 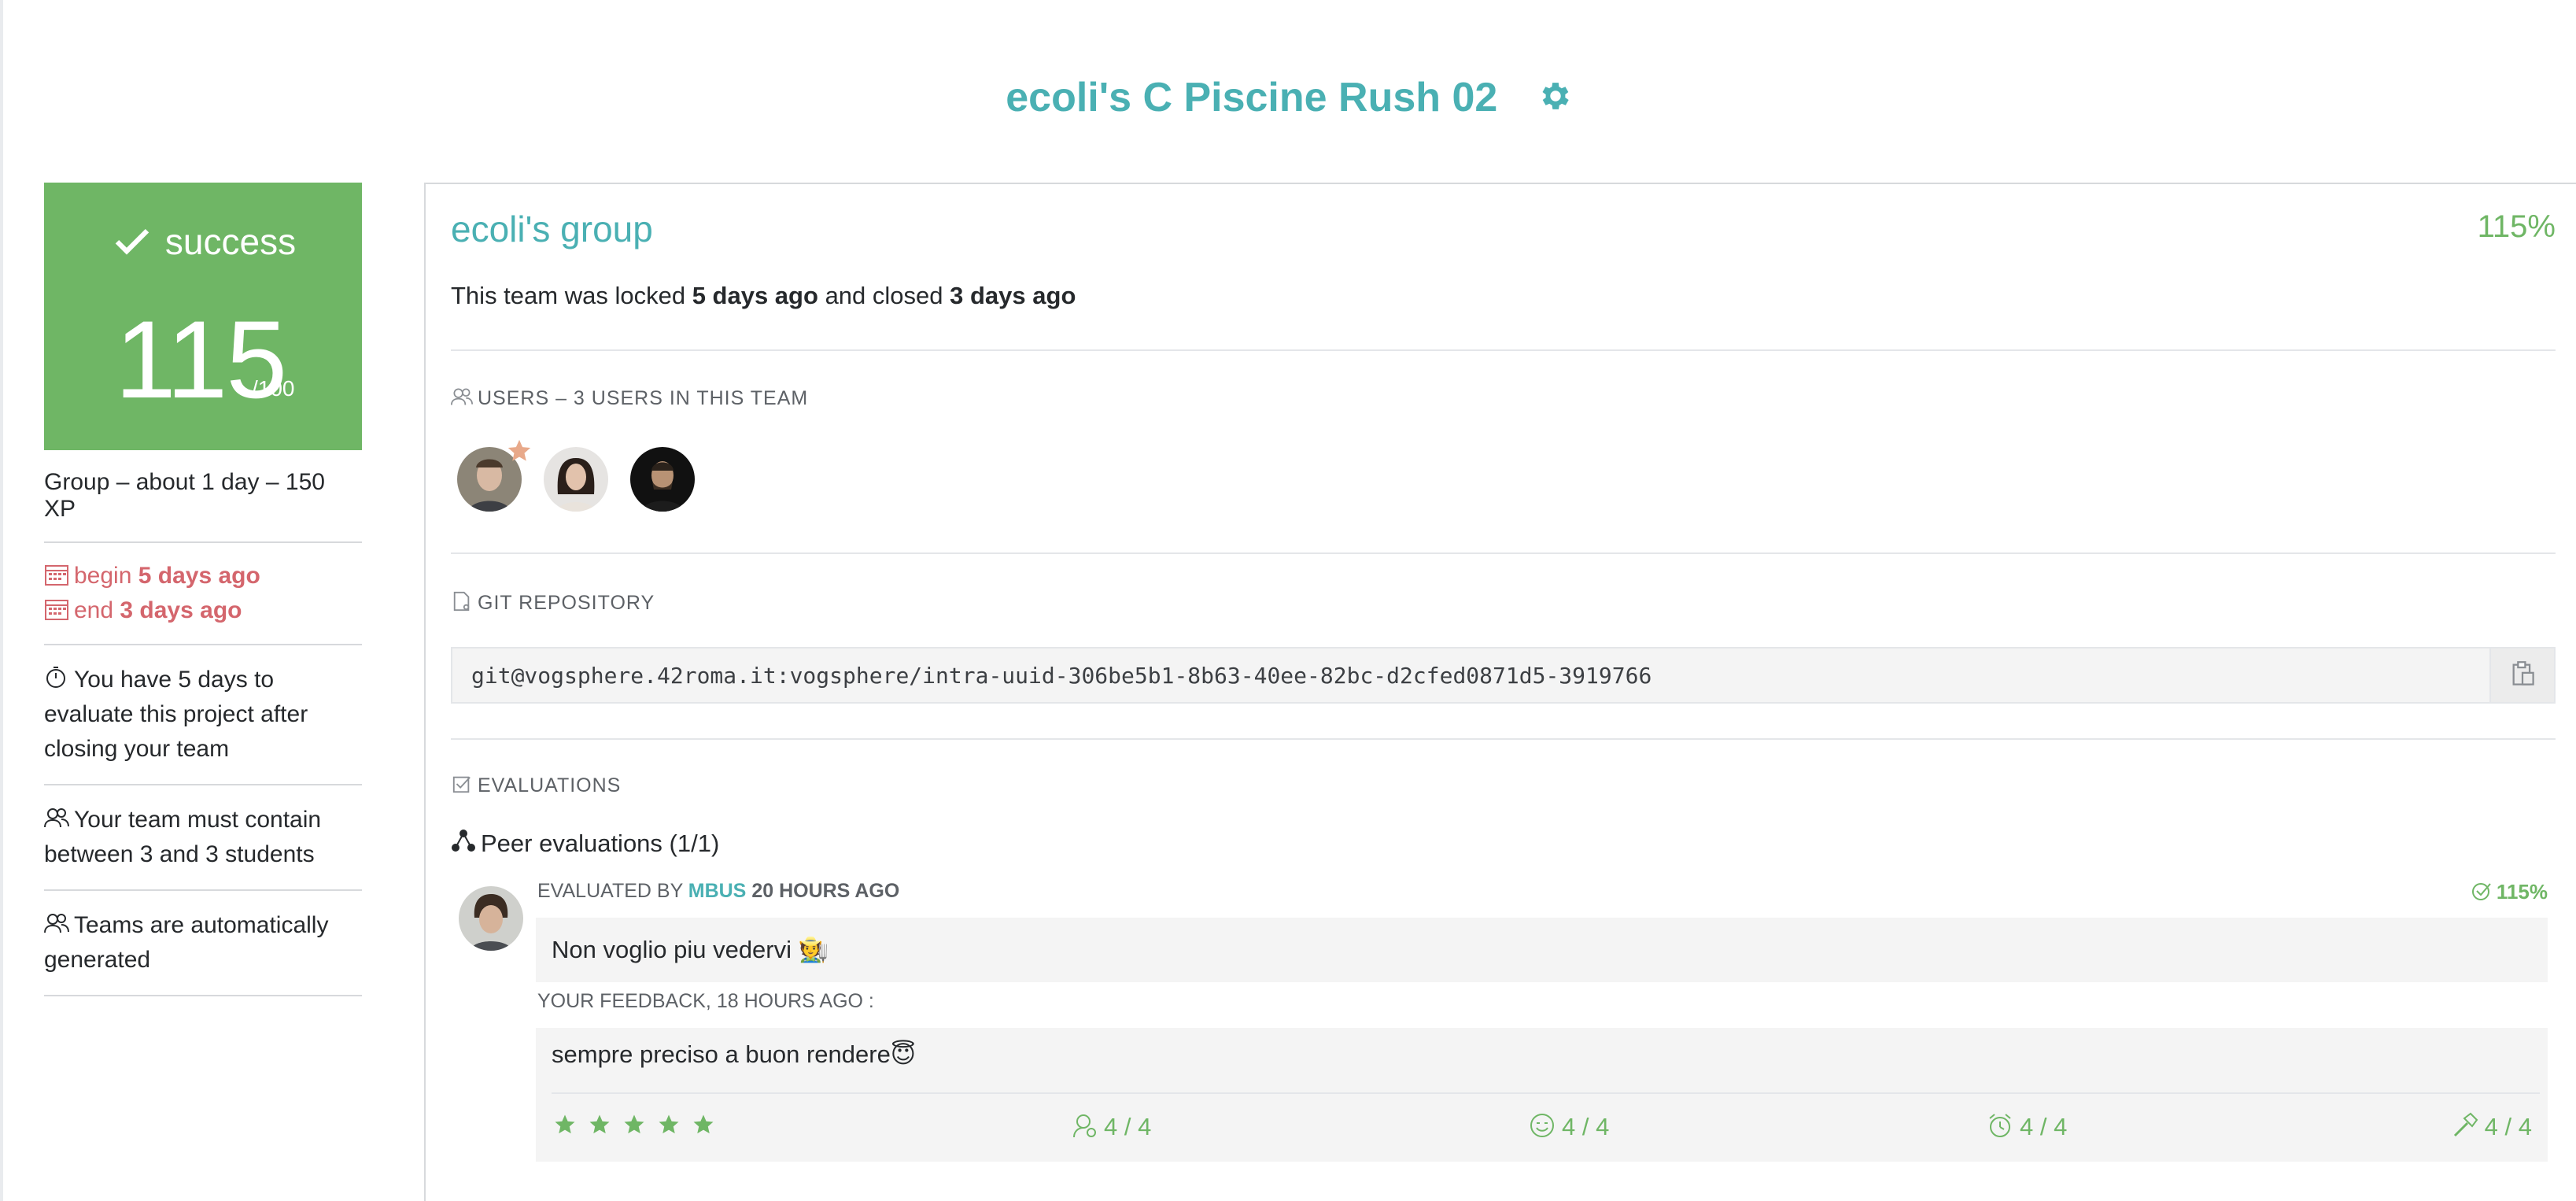 I want to click on criterion-nice: 4 / 4, so click(x=1569, y=1127).